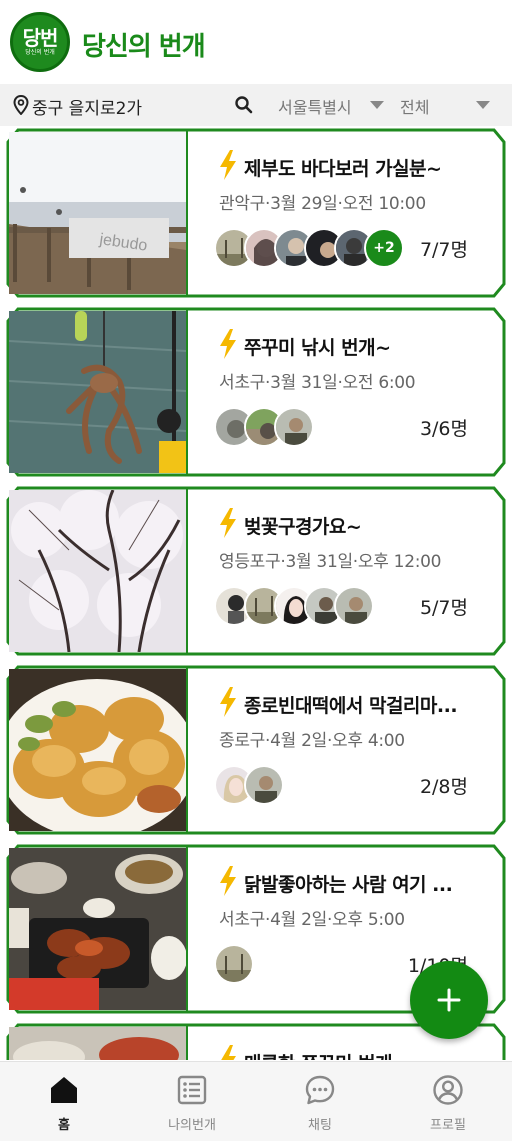 This screenshot has height=1141, width=512. Describe the element at coordinates (256, 105) in the screenshot. I see `filter-bar: 중구 을지로2가 서울특별시 전체` at that location.